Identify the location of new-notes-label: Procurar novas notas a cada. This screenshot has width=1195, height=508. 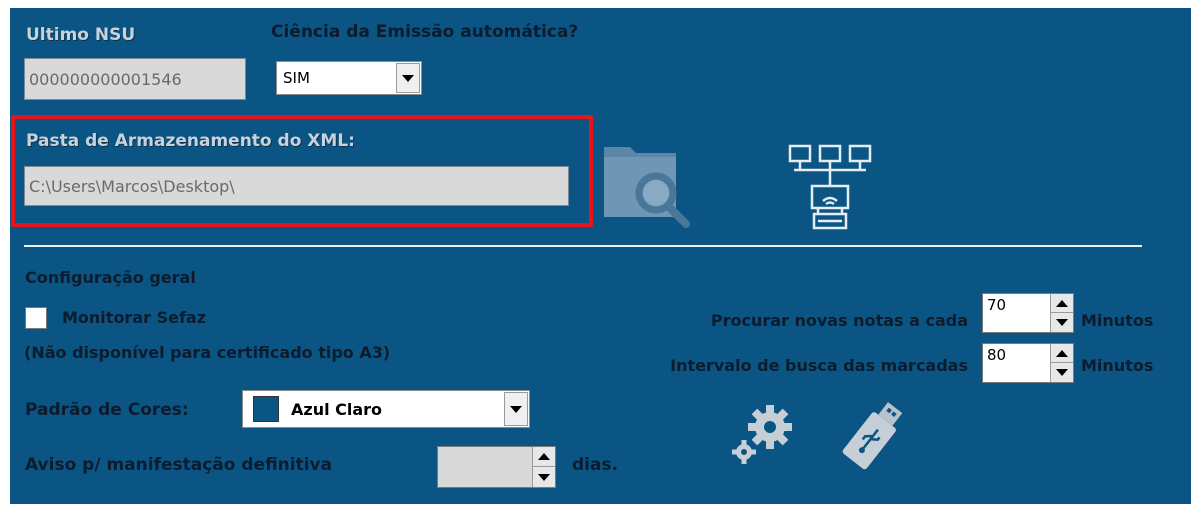
(839, 320).